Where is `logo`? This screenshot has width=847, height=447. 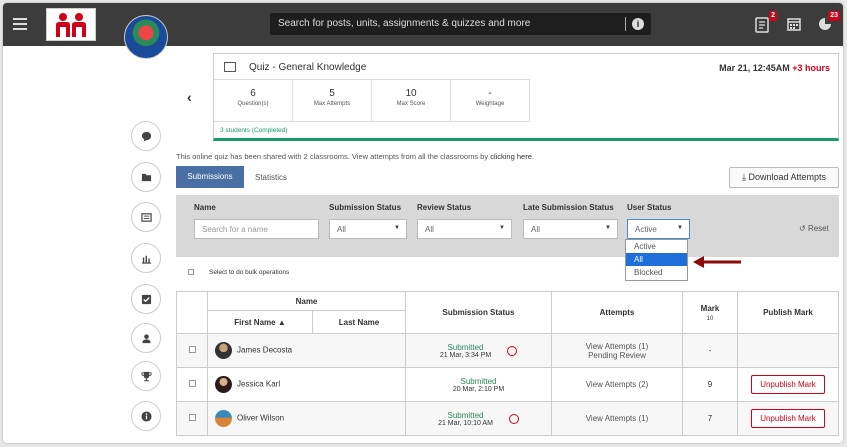 logo is located at coordinates (71, 24).